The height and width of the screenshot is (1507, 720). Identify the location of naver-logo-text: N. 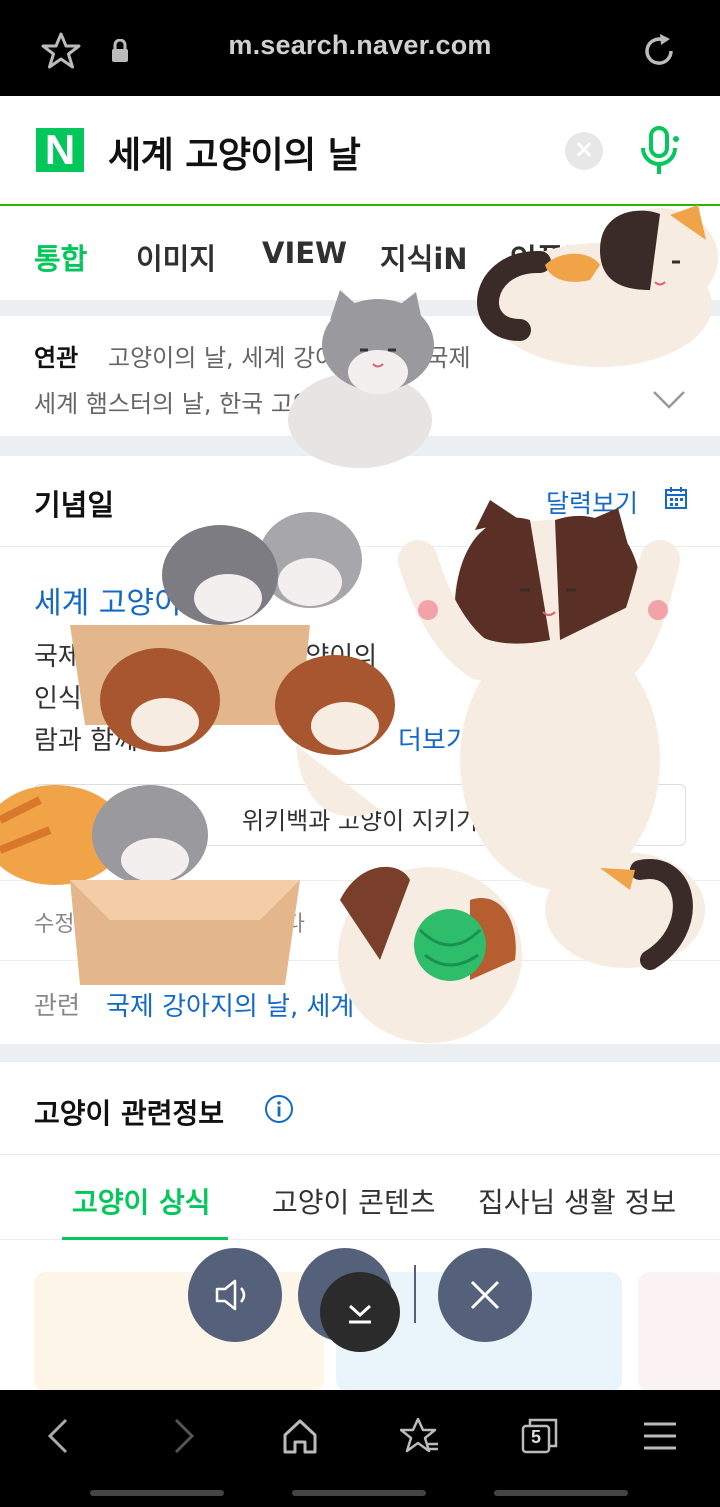
(60, 149).